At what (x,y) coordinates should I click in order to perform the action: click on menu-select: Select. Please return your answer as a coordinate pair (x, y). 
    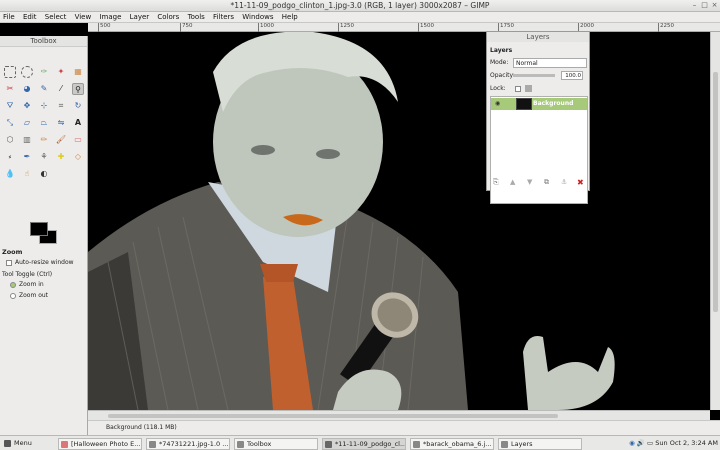
    Looking at the image, I should click on (56, 17).